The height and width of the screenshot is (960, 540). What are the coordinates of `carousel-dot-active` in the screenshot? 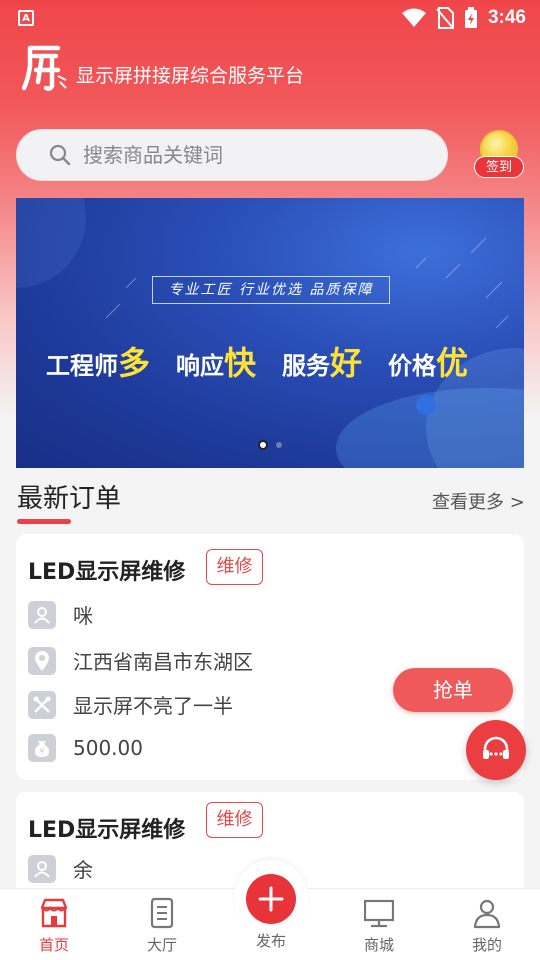 It's located at (263, 445).